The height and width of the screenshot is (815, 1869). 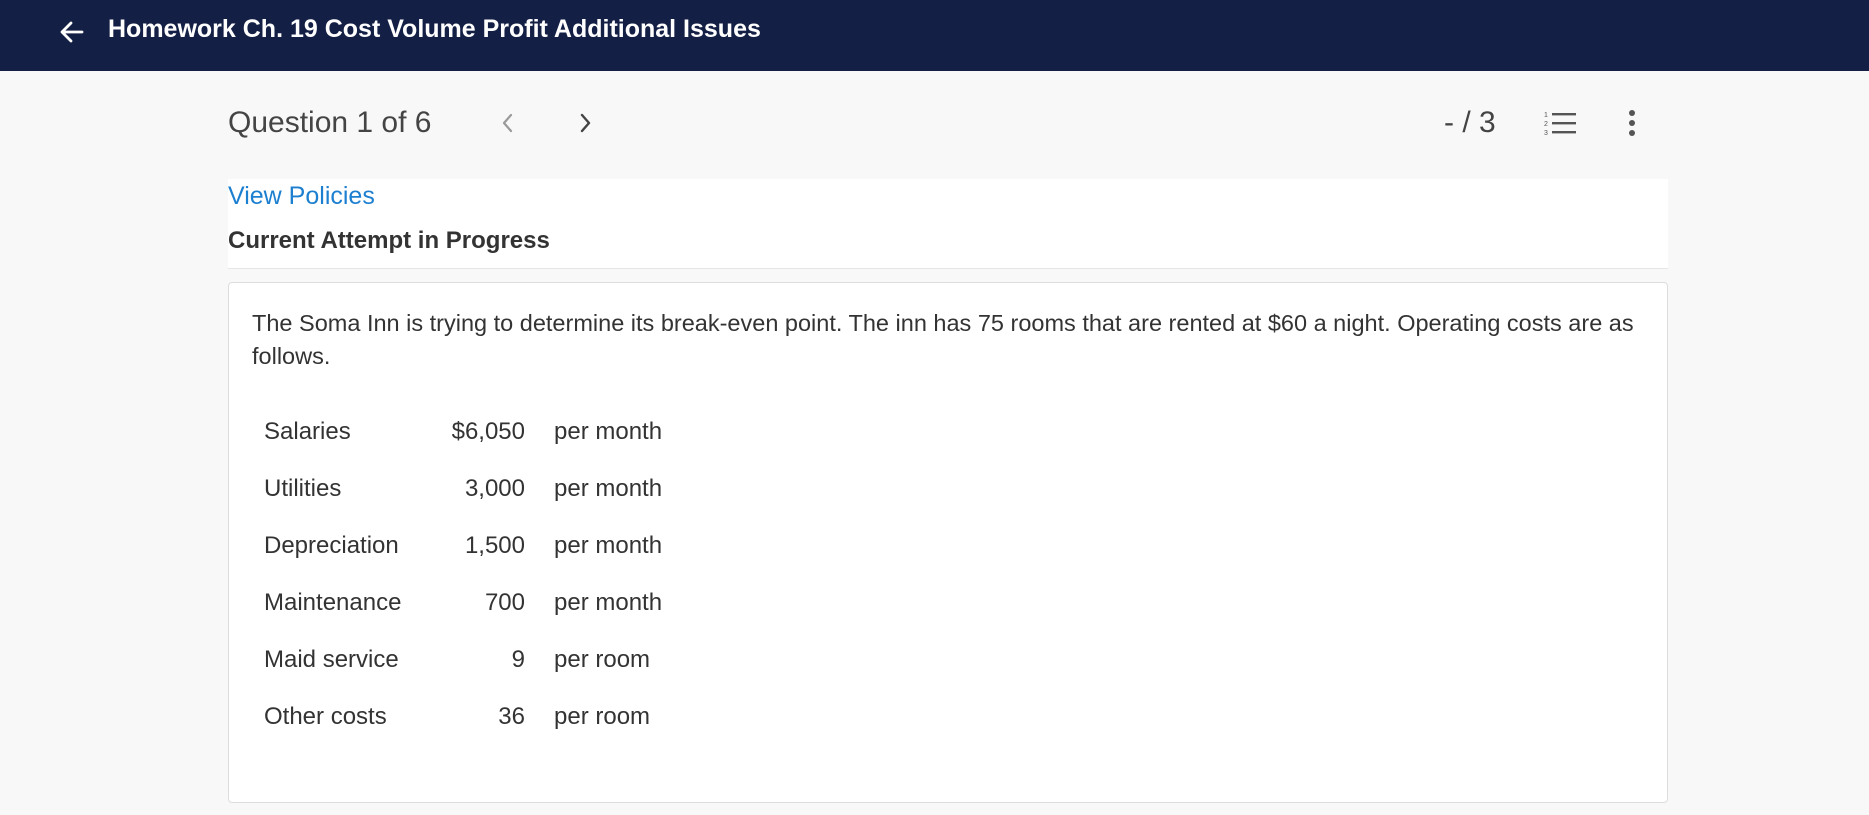 I want to click on question-header: Question 1 of 6 - / 3 1 2 3, so click(x=934, y=125).